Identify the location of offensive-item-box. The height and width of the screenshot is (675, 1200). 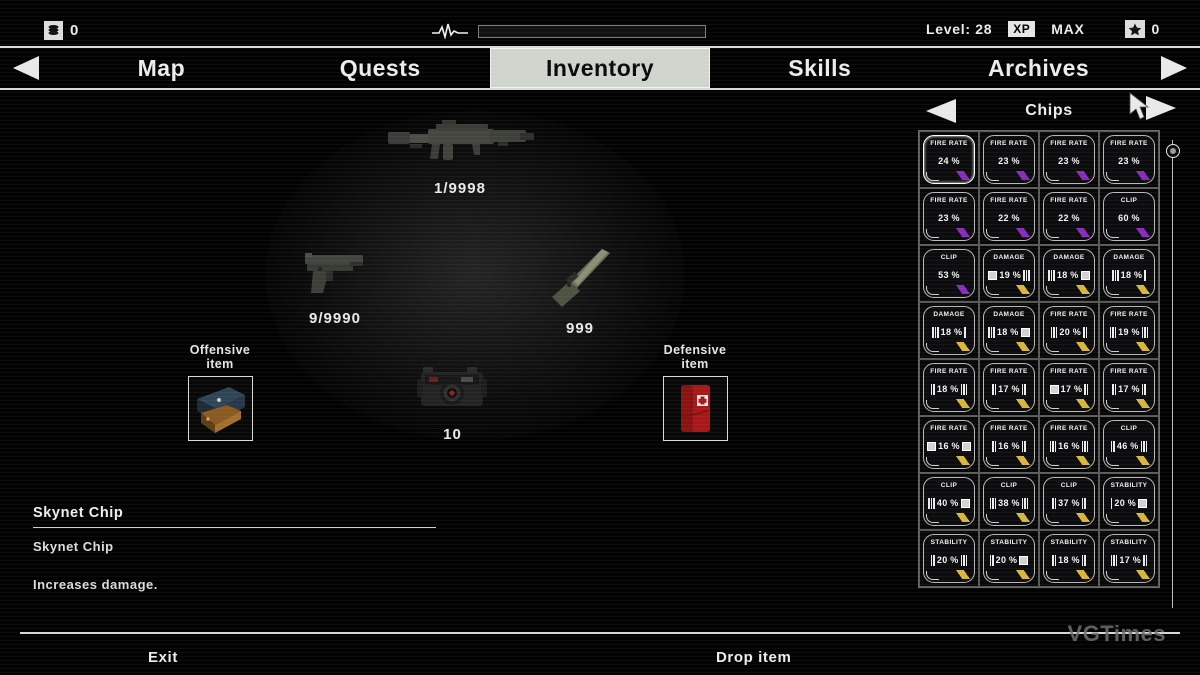
(220, 408).